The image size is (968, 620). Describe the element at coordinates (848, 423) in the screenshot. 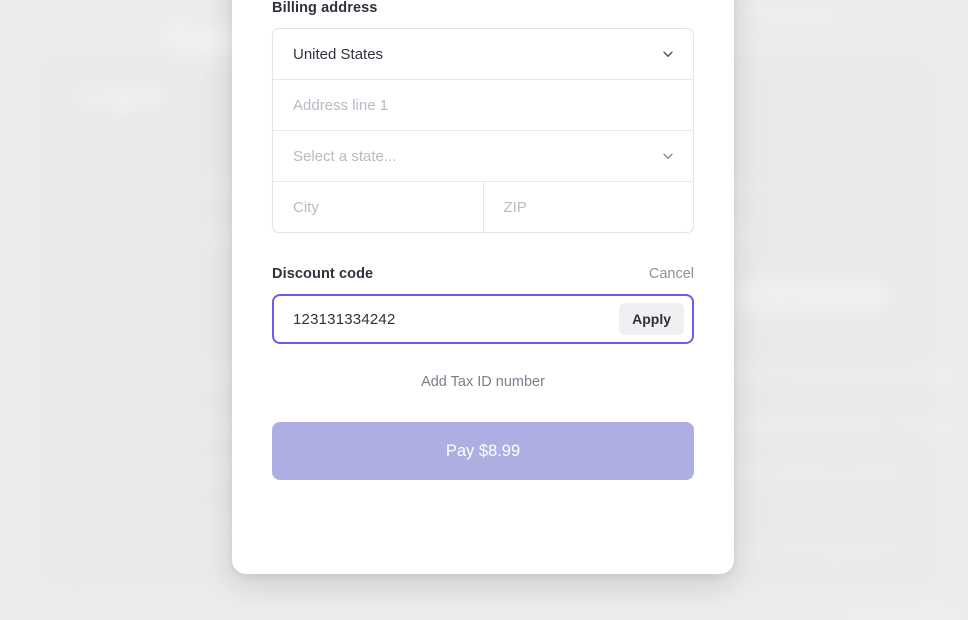

I see `backdrop-text: questions/24 hours` at that location.